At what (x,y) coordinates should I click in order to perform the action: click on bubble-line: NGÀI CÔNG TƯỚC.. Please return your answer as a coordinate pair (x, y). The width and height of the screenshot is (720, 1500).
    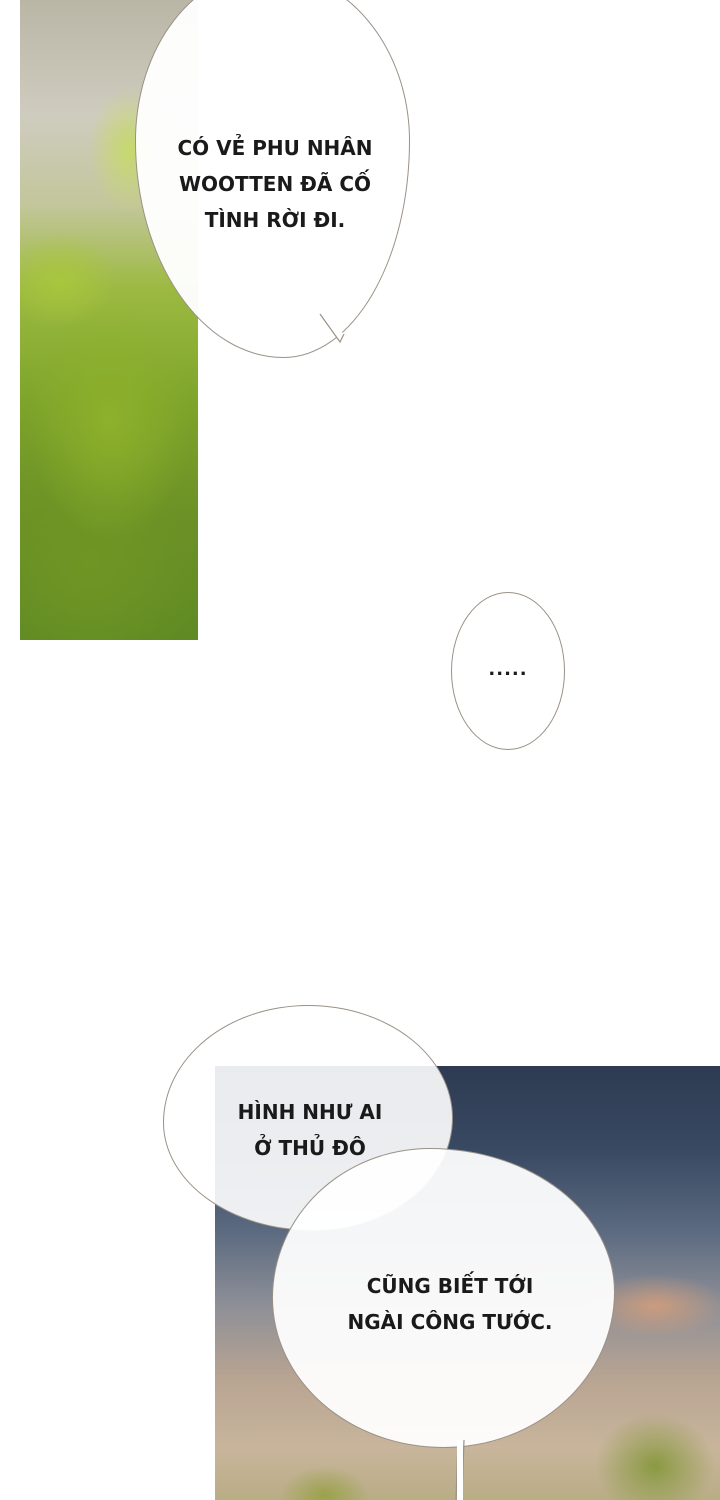
    Looking at the image, I should click on (450, 1322).